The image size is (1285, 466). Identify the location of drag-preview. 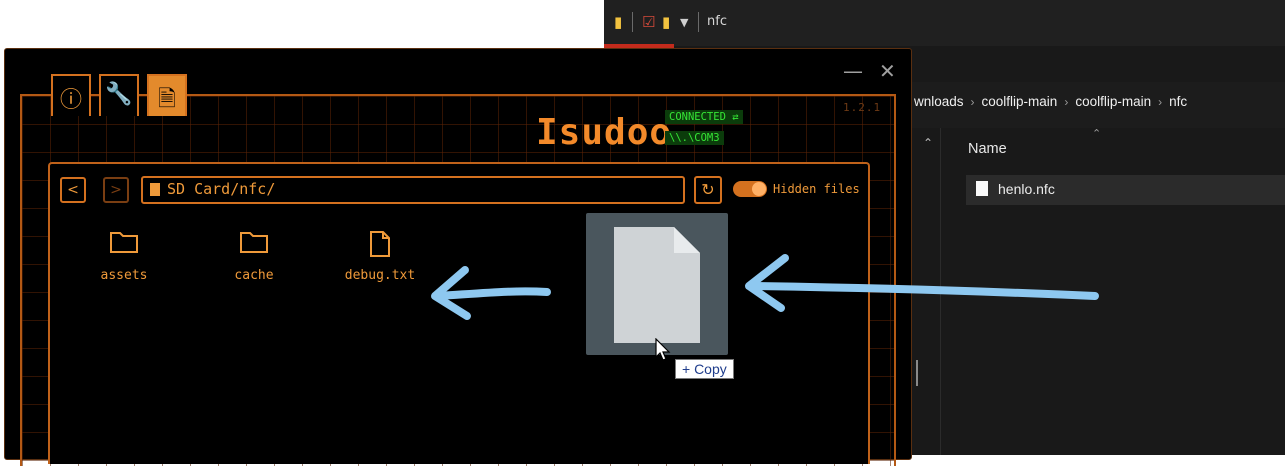
(657, 284).